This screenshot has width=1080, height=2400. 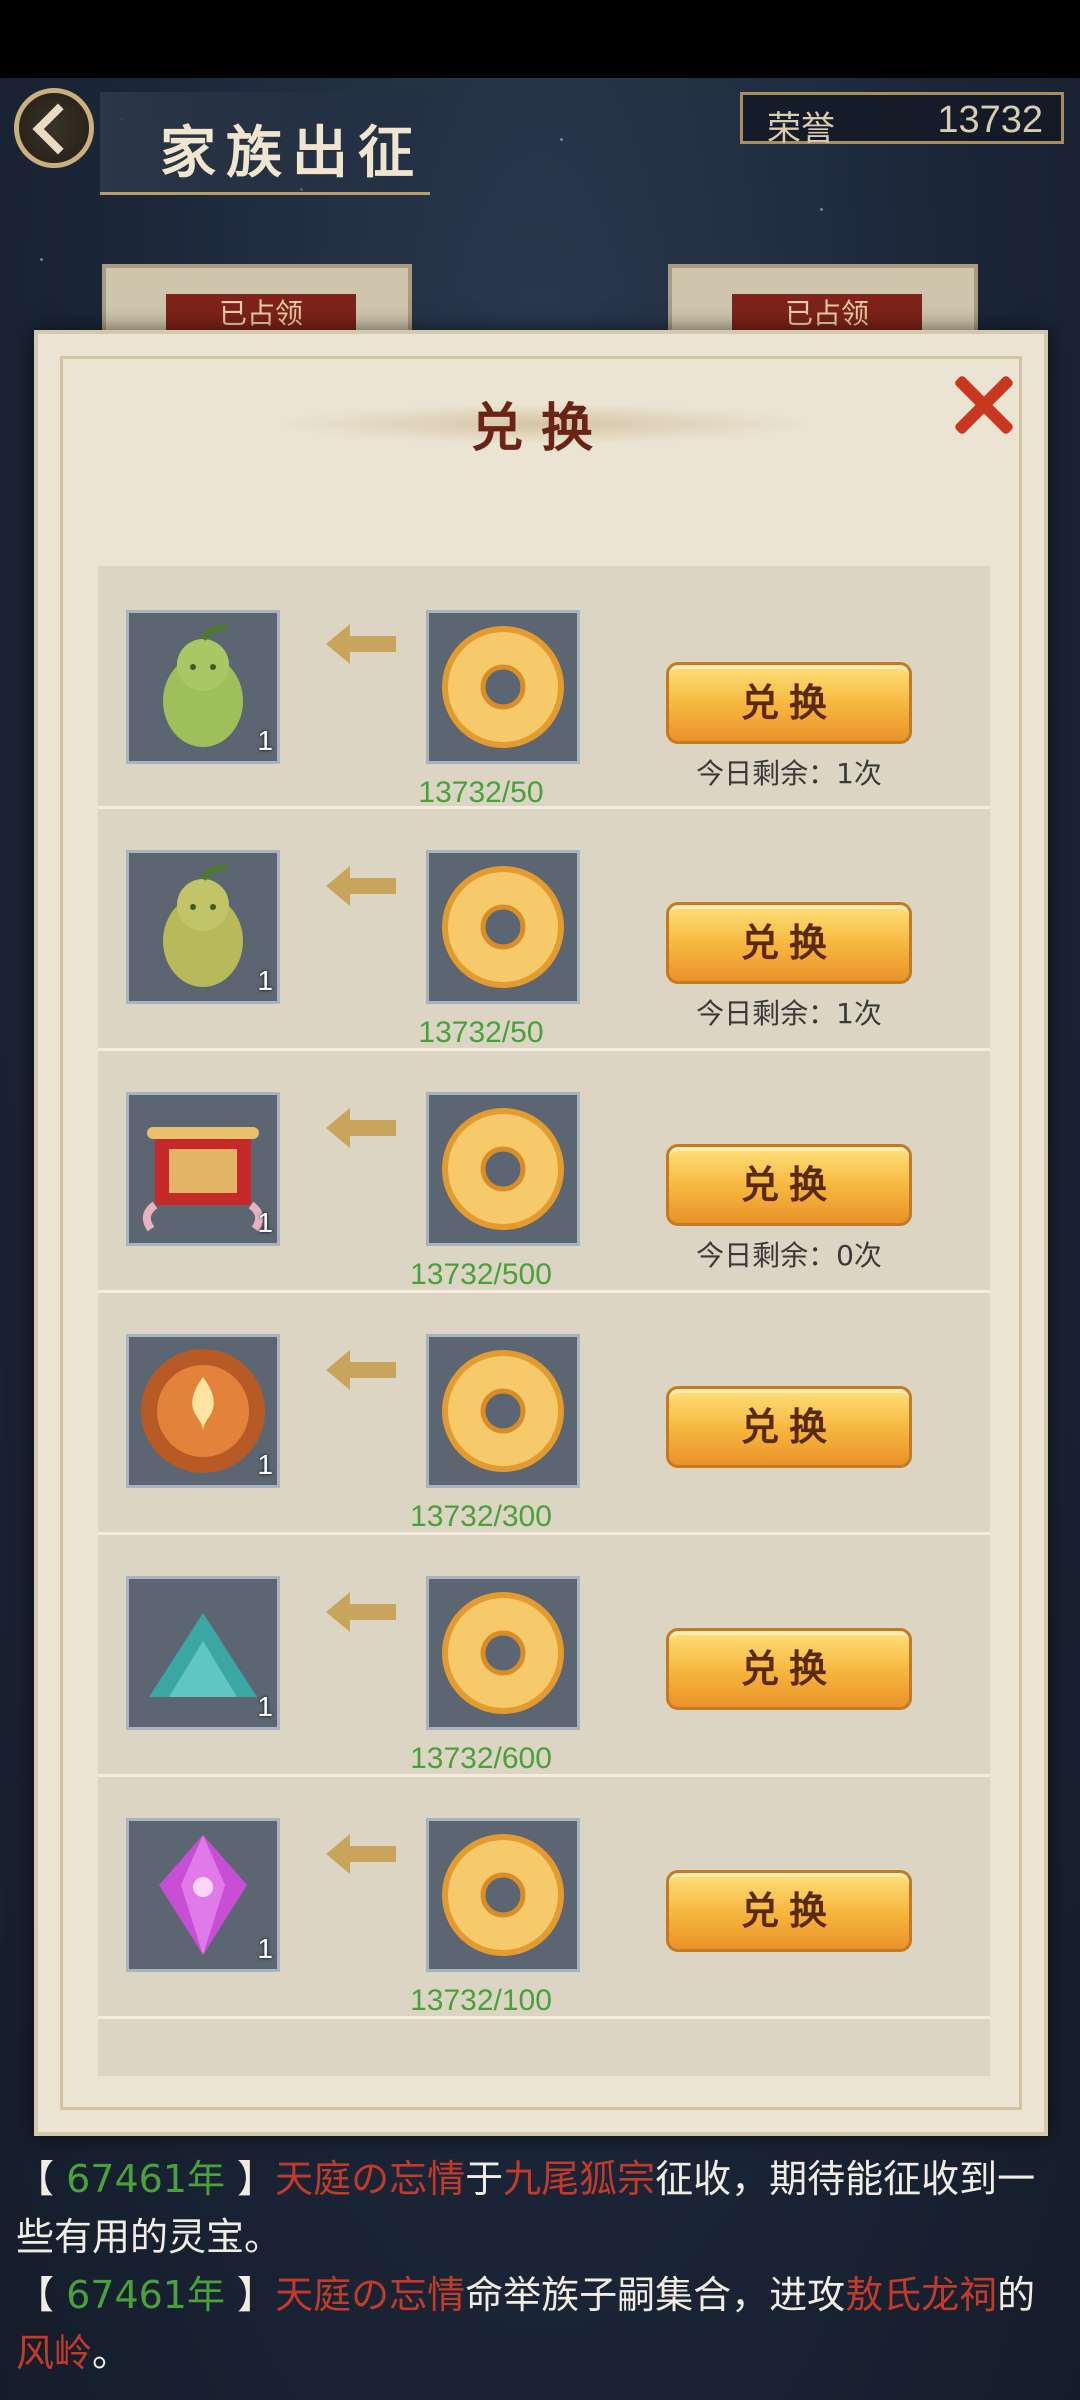 What do you see at coordinates (579, 2179) in the screenshot?
I see `log-place: 九尾狐宗` at bounding box center [579, 2179].